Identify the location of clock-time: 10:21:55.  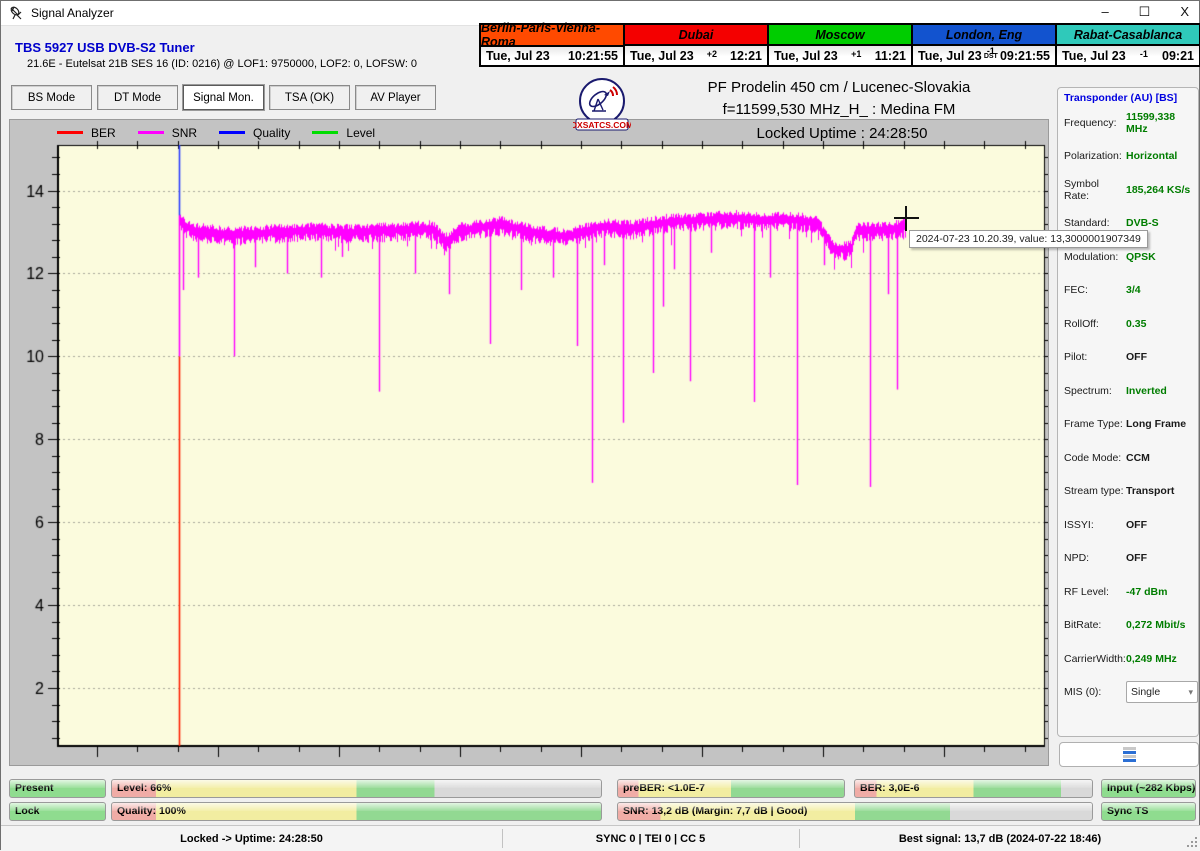
(592, 56).